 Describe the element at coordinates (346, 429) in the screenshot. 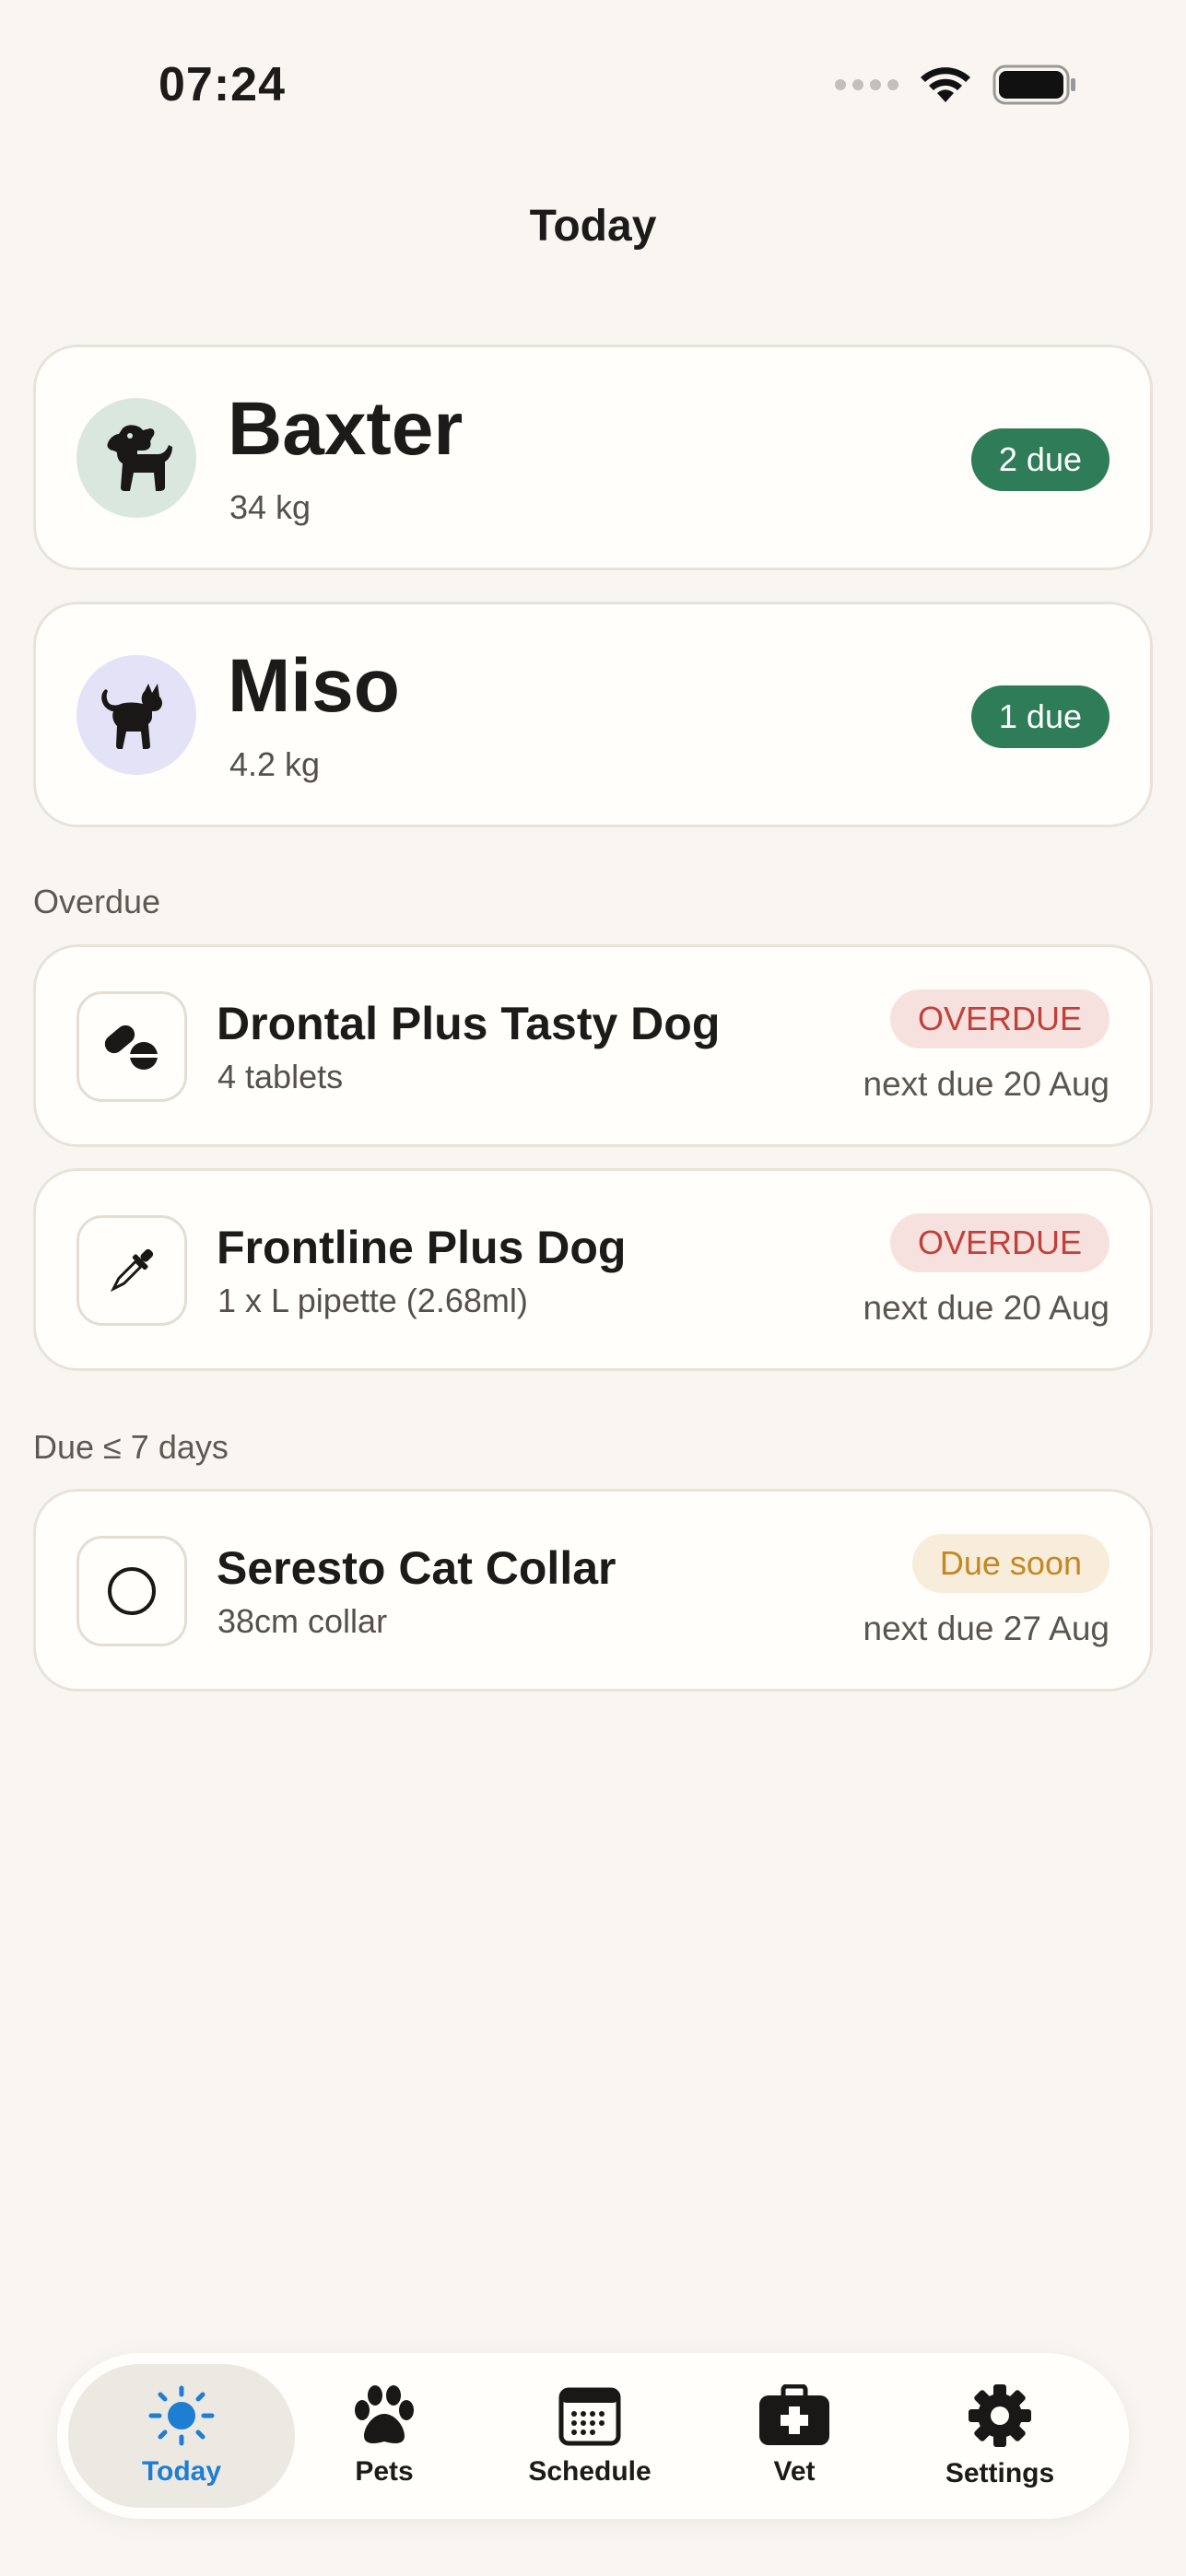

I see `pet-name: Baxter` at that location.